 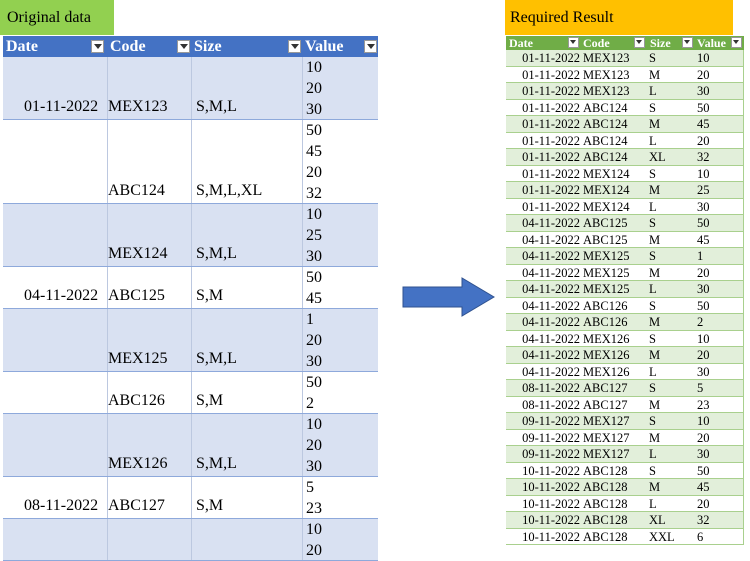 I want to click on result-row: 04-11-2022 ABC125 M 45, so click(x=625, y=239).